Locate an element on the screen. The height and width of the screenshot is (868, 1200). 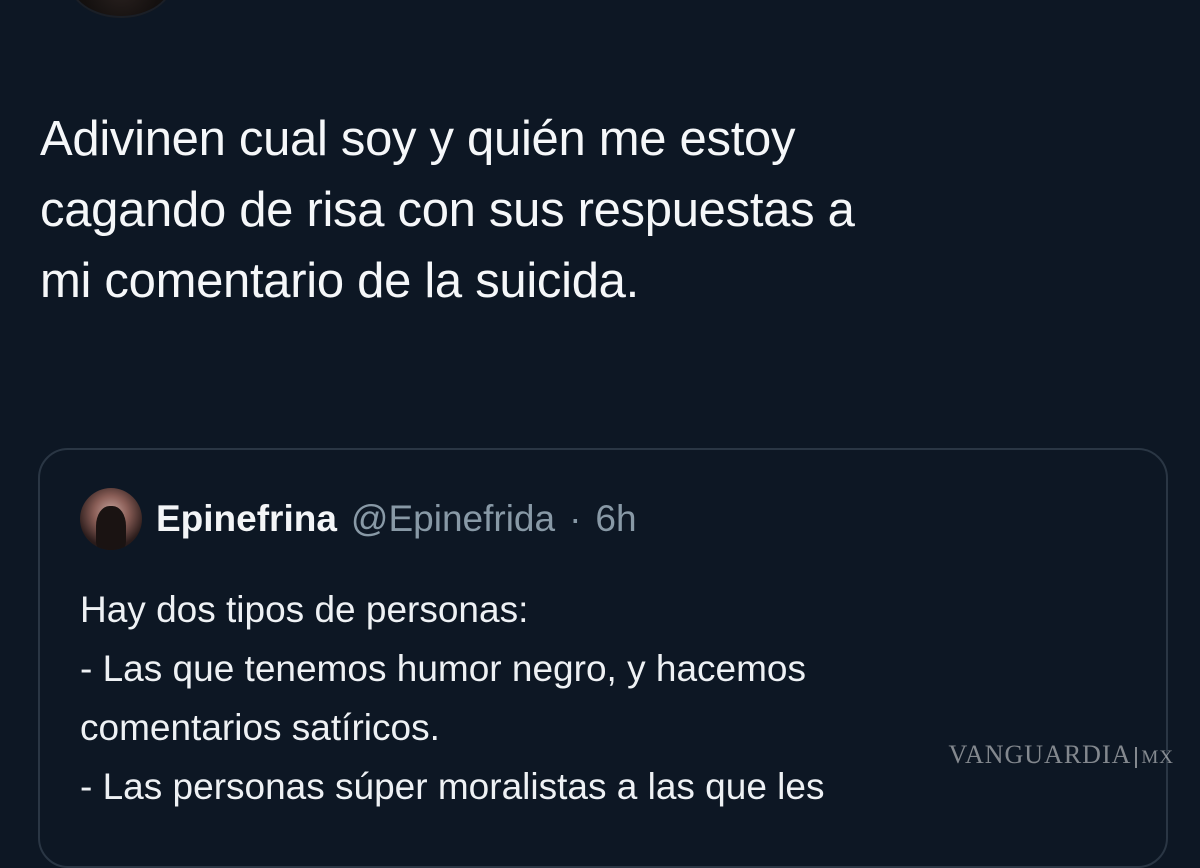
quoted-author-avatar is located at coordinates (111, 519).